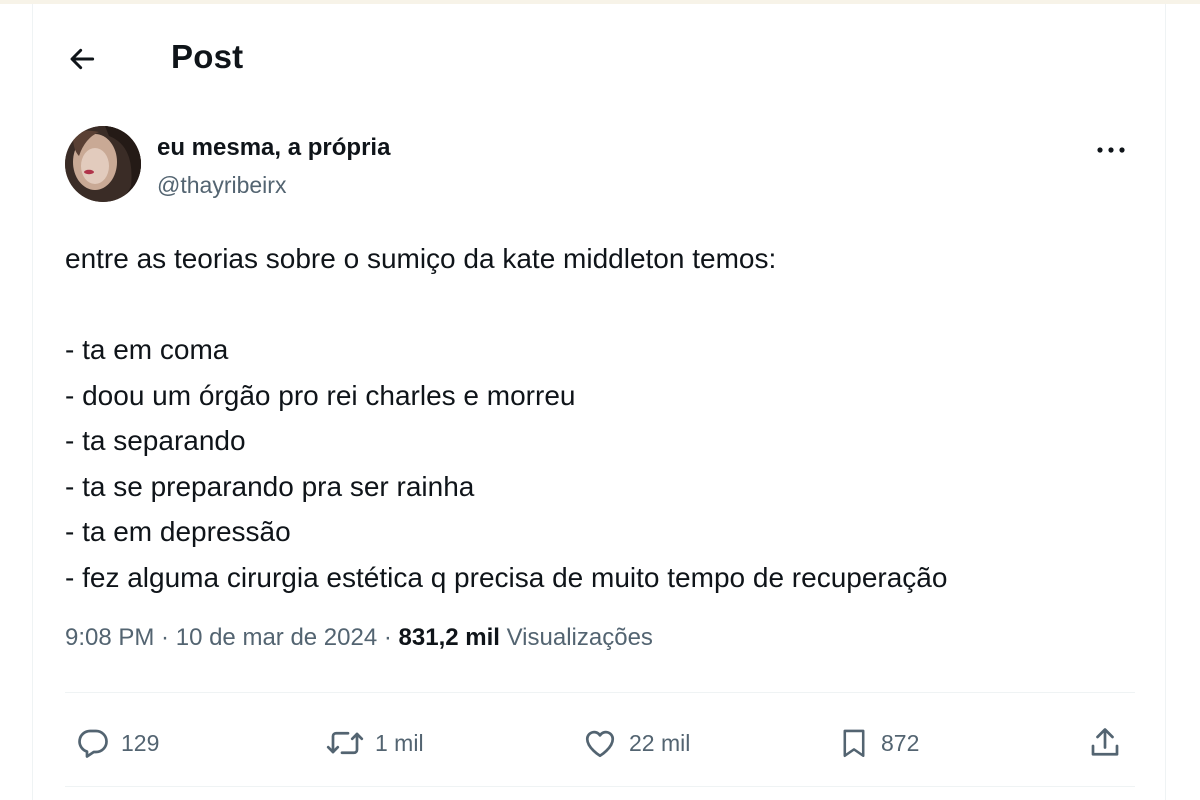 This screenshot has width=1200, height=800. What do you see at coordinates (140, 742) in the screenshot?
I see `reply-count: 129` at bounding box center [140, 742].